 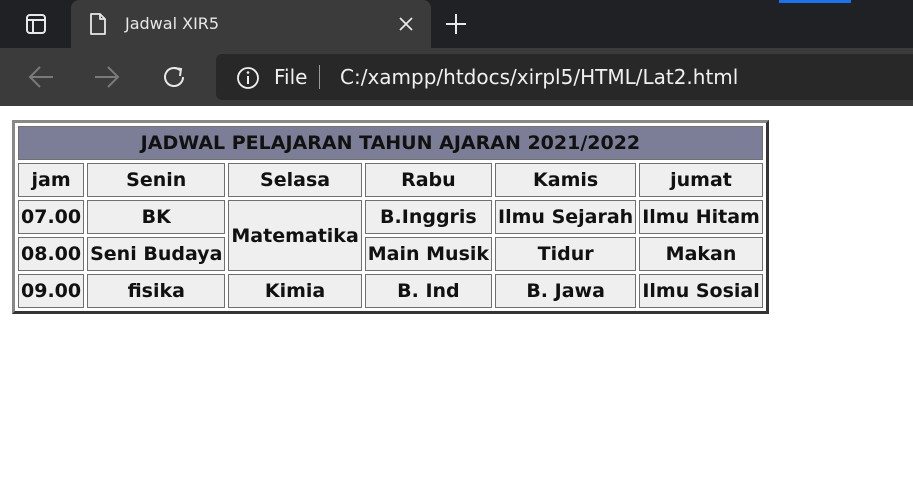 I want to click on cell-jumat: Ilmu Sosial, so click(x=701, y=291).